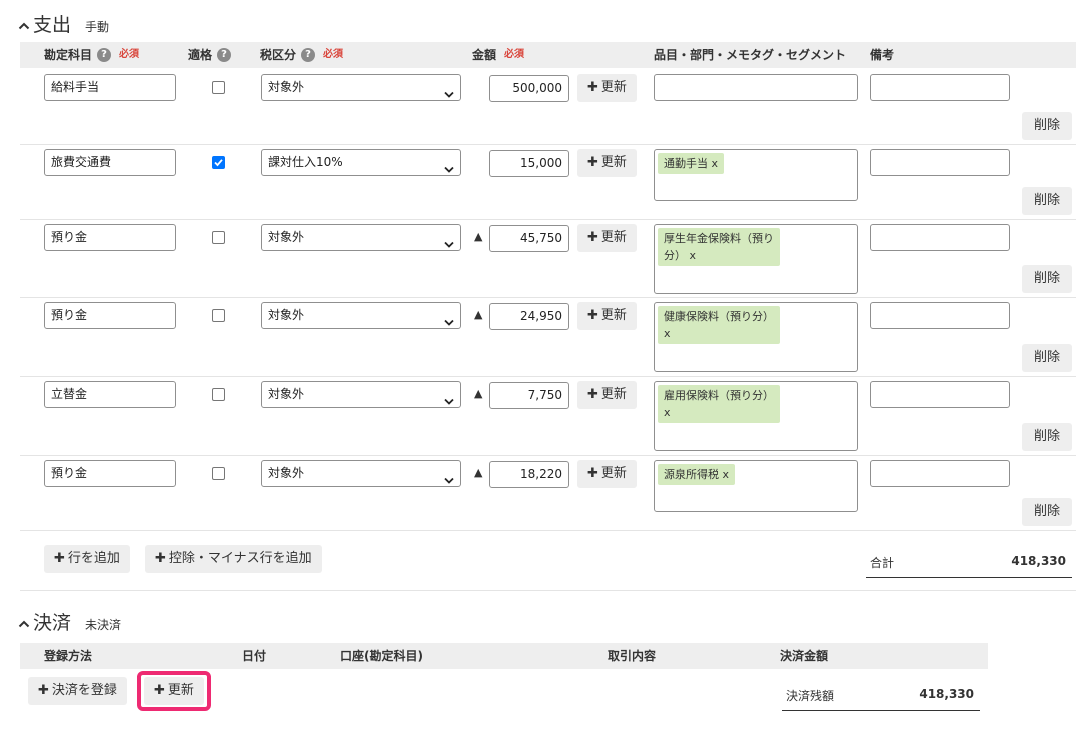  Describe the element at coordinates (756, 87) in the screenshot. I see `item-tag-field` at that location.